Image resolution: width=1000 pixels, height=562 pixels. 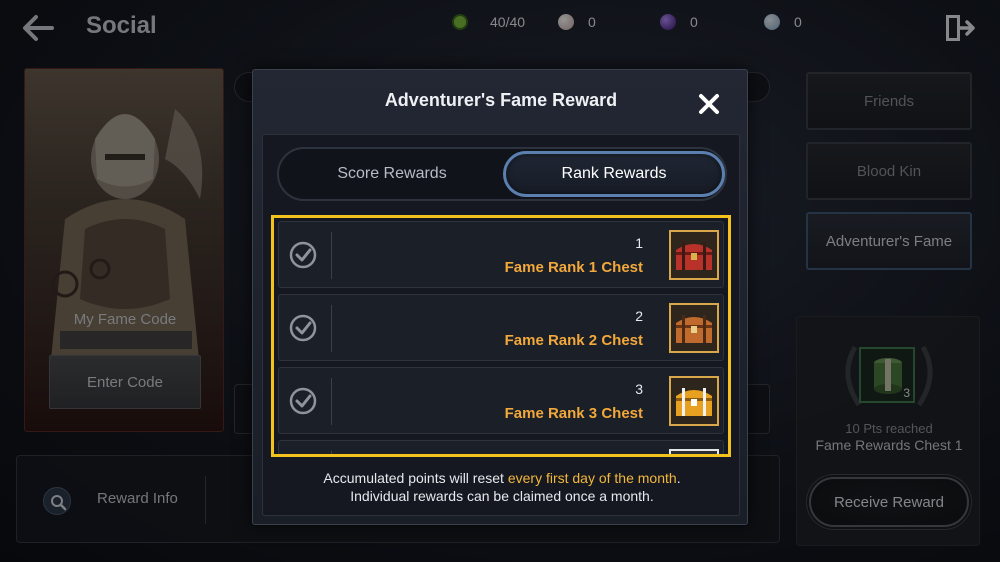 What do you see at coordinates (639, 389) in the screenshot?
I see `reward-rank: 3` at bounding box center [639, 389].